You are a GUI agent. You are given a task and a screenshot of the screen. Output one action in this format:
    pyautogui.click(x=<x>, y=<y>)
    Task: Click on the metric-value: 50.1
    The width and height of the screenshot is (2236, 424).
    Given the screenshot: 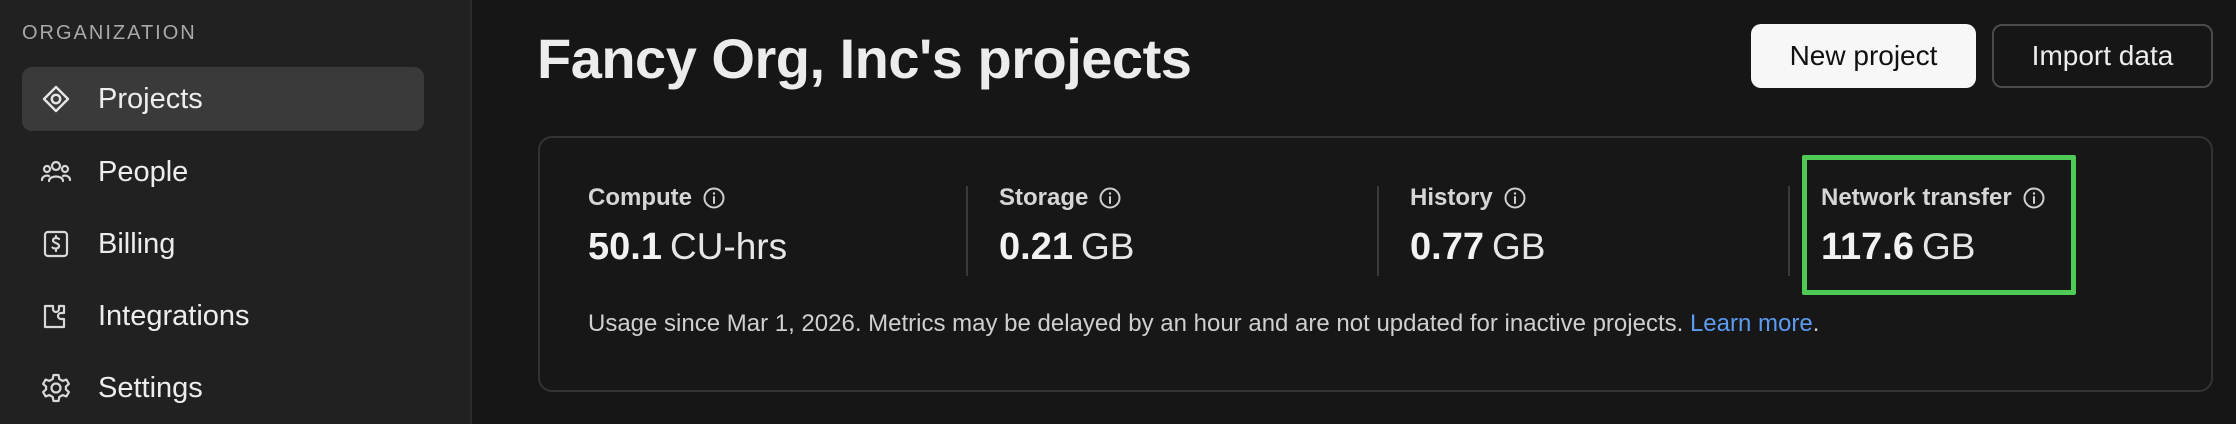 What is the action you would take?
    pyautogui.click(x=625, y=247)
    